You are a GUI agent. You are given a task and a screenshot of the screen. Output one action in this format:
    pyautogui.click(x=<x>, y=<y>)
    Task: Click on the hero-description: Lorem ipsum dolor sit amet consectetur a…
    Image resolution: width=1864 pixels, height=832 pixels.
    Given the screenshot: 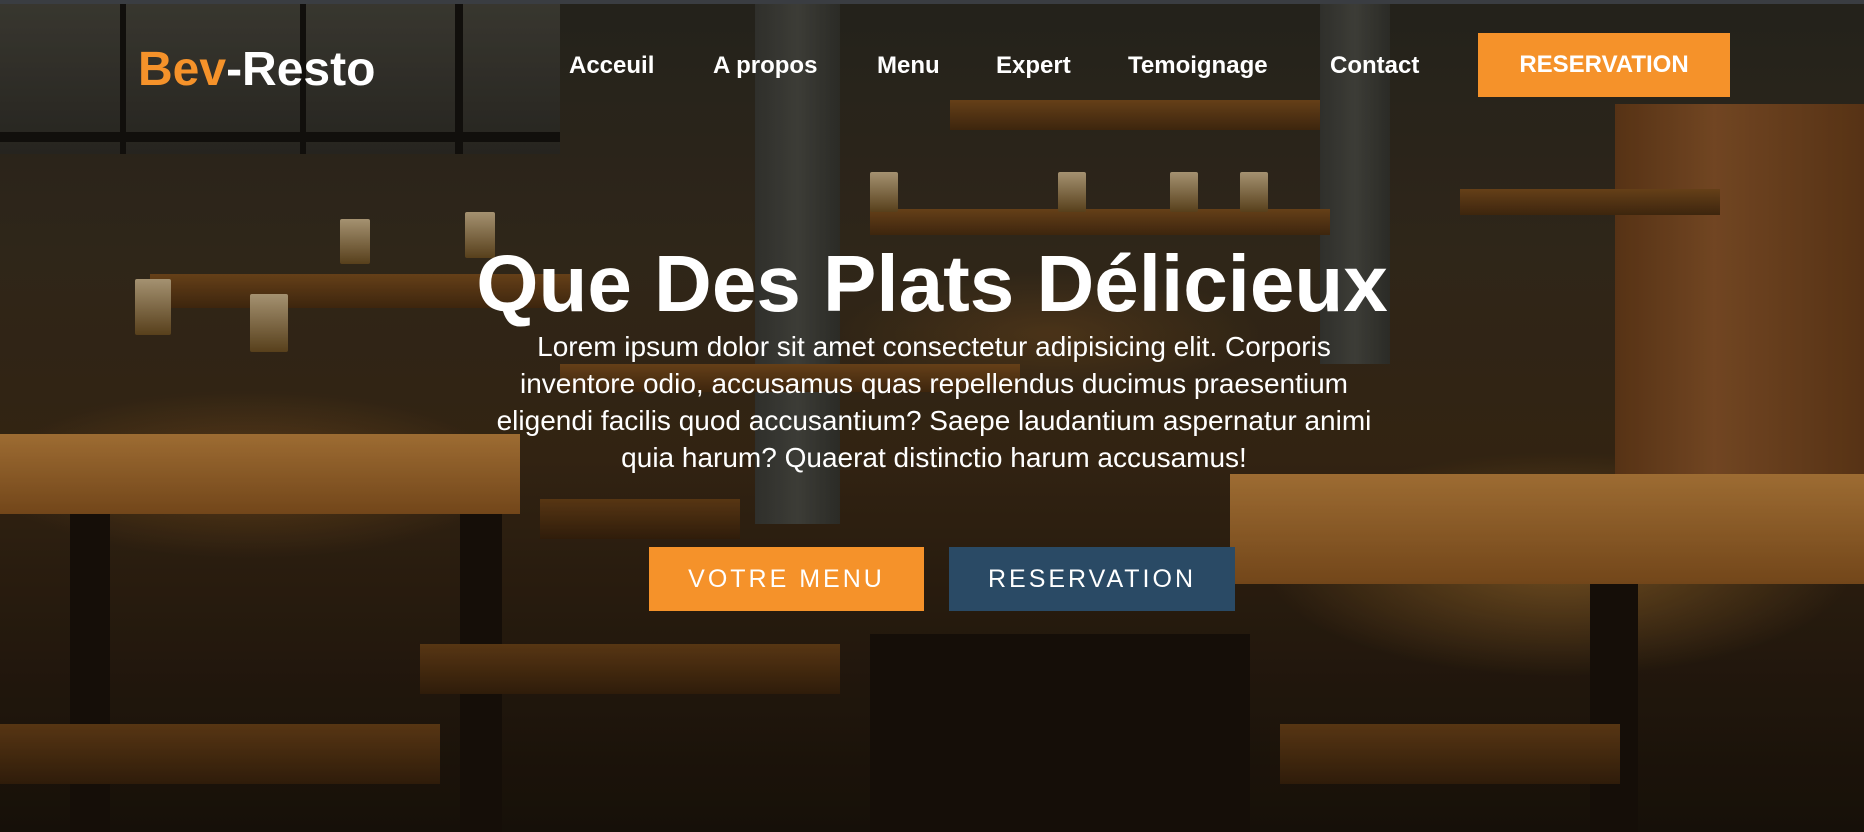 What is the action you would take?
    pyautogui.click(x=934, y=402)
    